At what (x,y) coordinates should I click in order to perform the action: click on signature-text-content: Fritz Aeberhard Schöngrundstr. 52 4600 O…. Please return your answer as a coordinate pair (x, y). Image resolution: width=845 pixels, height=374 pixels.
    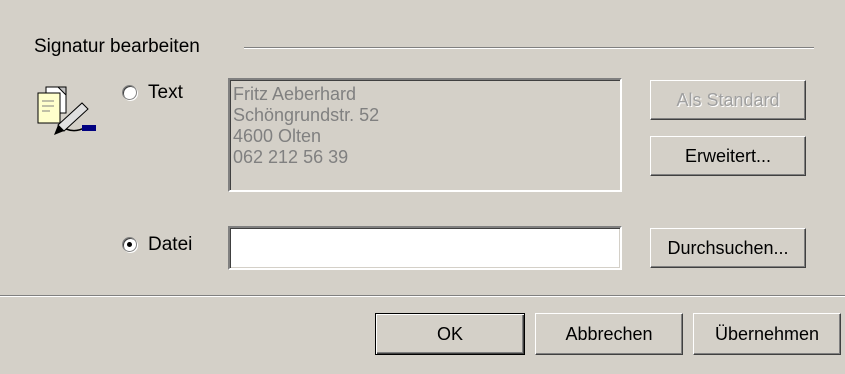
    Looking at the image, I should click on (306, 126).